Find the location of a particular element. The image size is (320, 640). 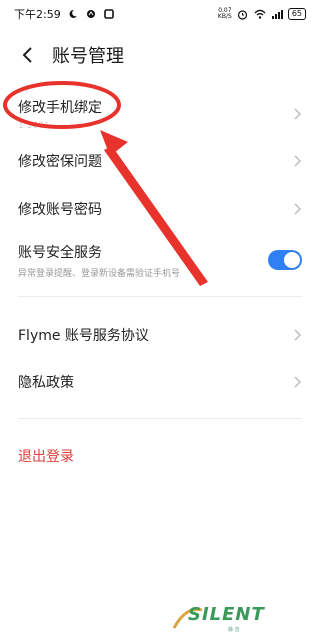

page-title: 账号管理 is located at coordinates (88, 56).